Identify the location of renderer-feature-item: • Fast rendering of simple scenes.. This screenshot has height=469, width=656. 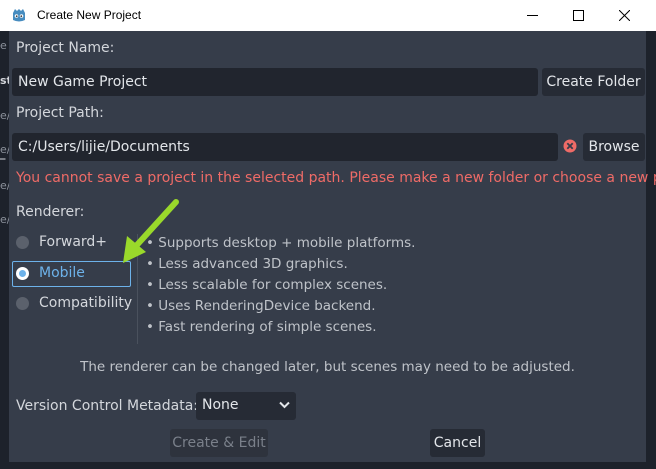
(261, 327).